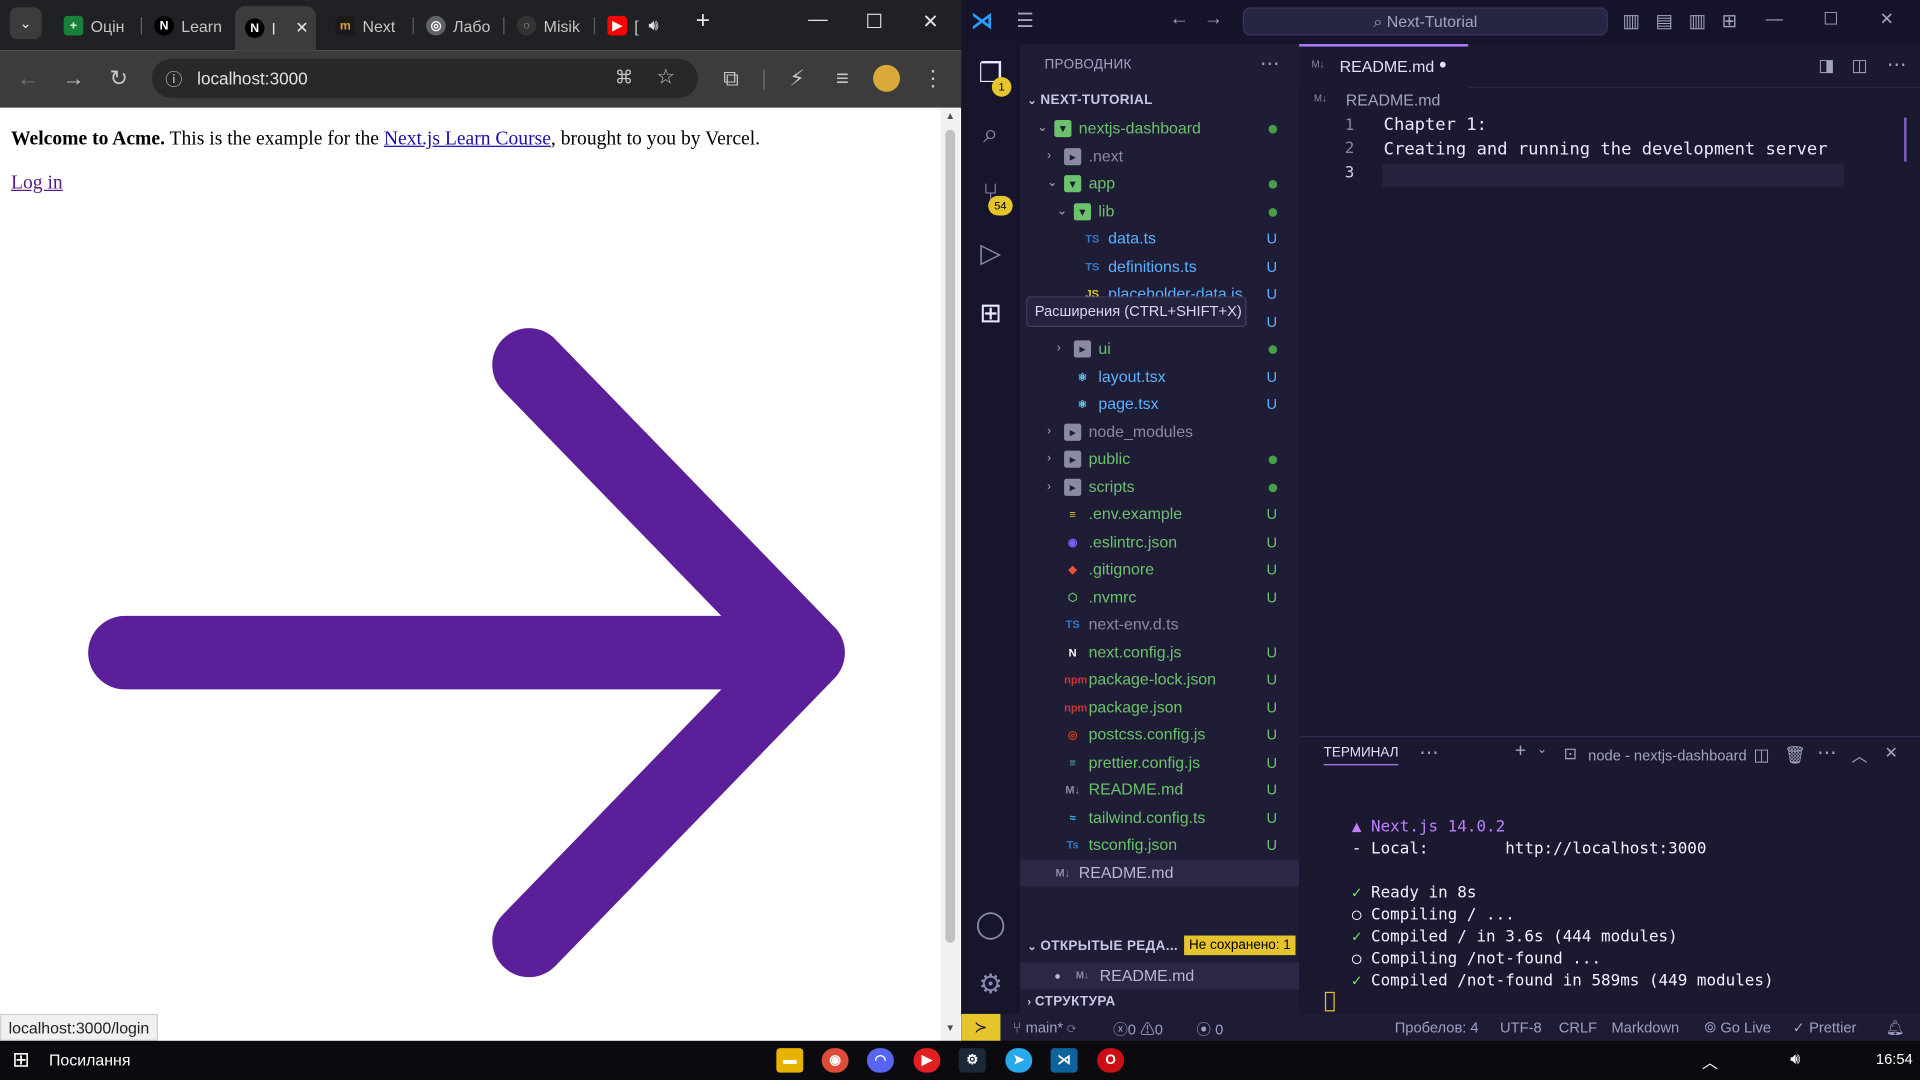 The width and height of the screenshot is (1920, 1080). Describe the element at coordinates (27, 78) in the screenshot. I see `back-icon: ←` at that location.